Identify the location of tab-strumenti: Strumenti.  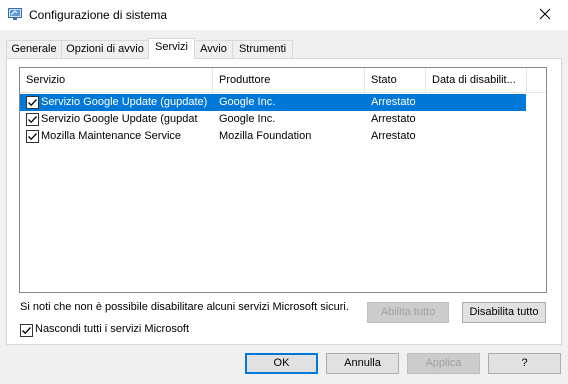
(262, 49).